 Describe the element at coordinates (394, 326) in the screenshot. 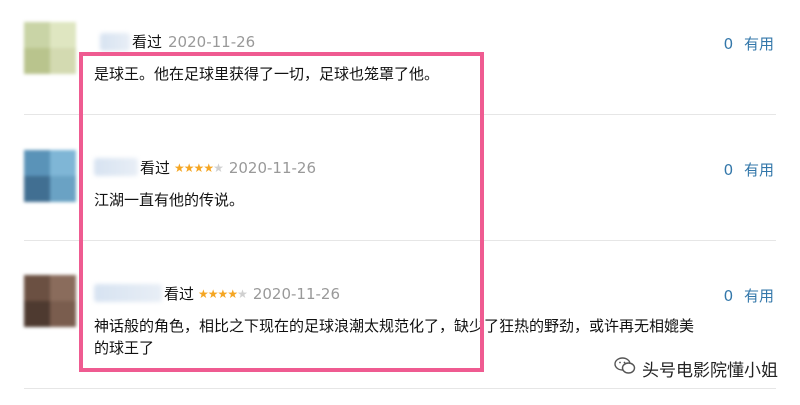

I see `comment-text-line: 神话般的角色，相比之下现在的足球浪潮太规范化了，缺少了狂热的野劲，或许再无相媲美` at that location.